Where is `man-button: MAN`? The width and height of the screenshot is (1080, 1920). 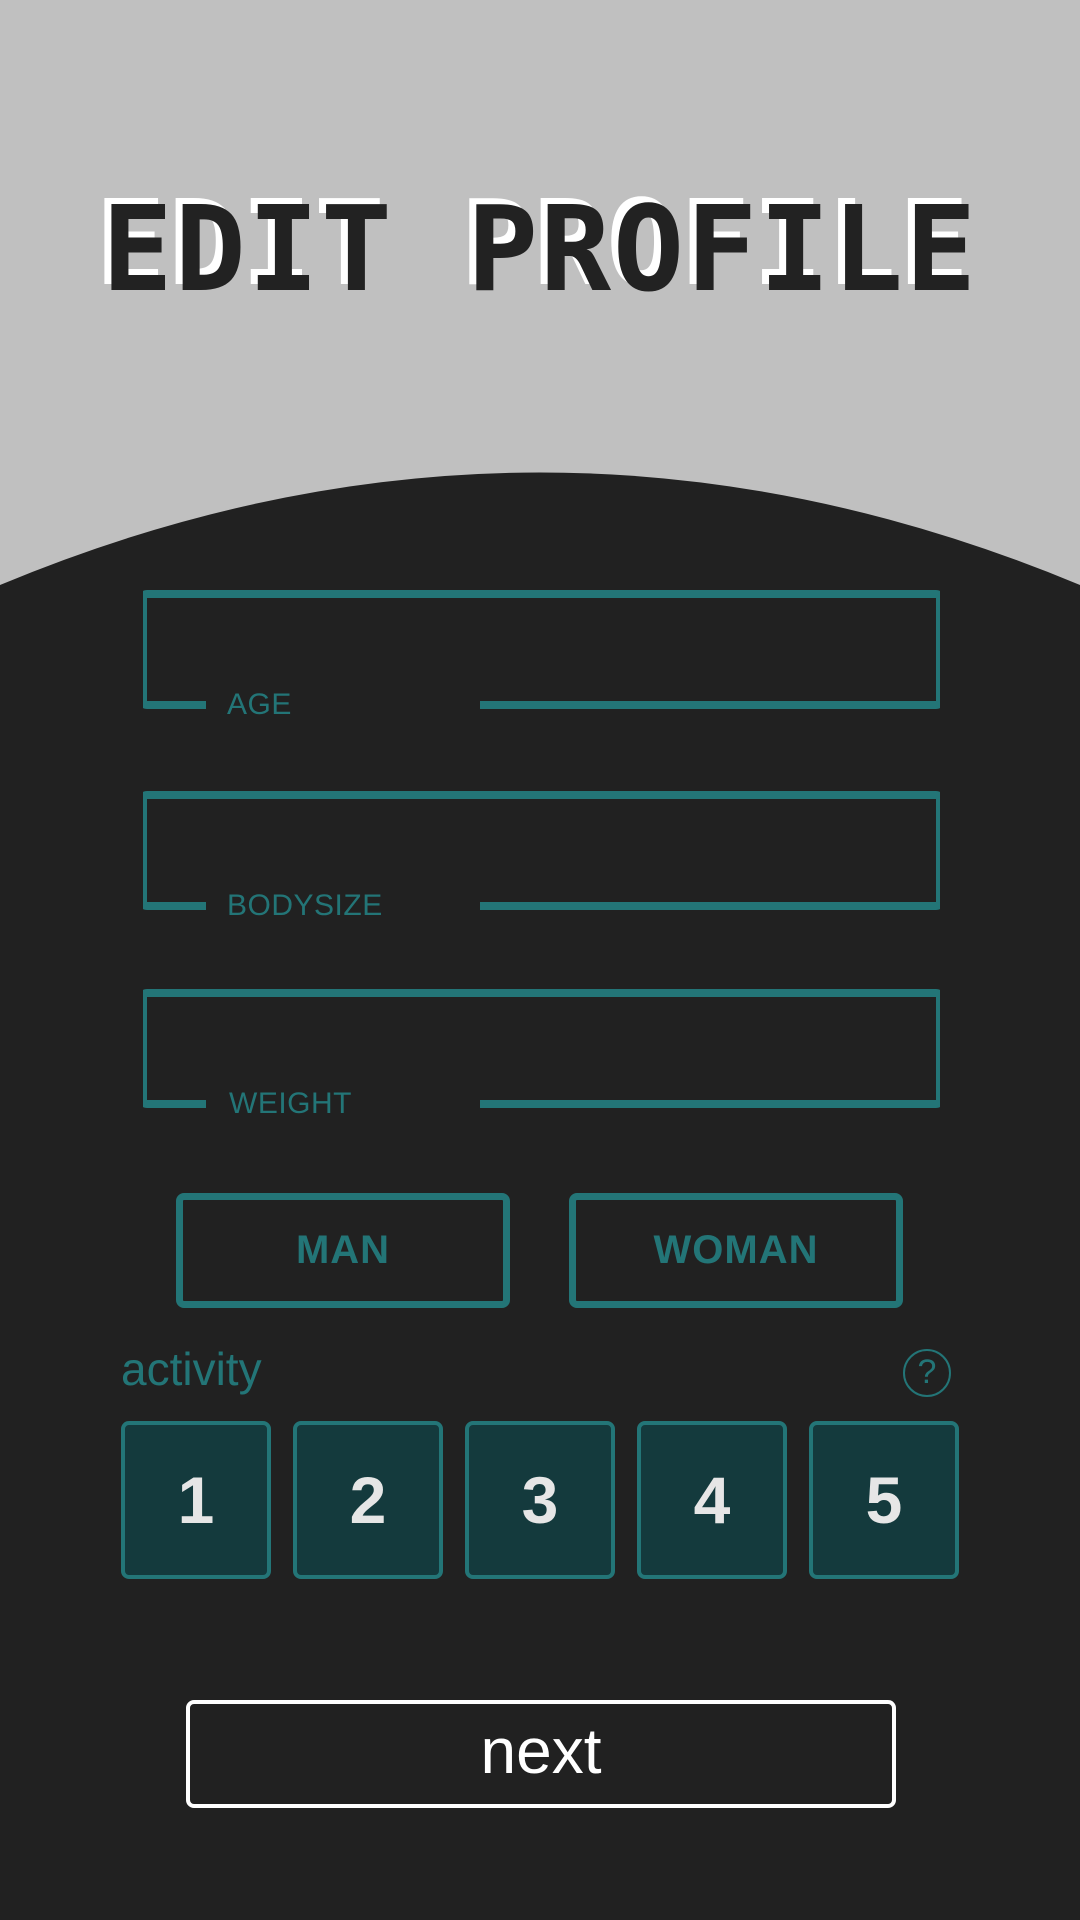
man-button: MAN is located at coordinates (343, 1250).